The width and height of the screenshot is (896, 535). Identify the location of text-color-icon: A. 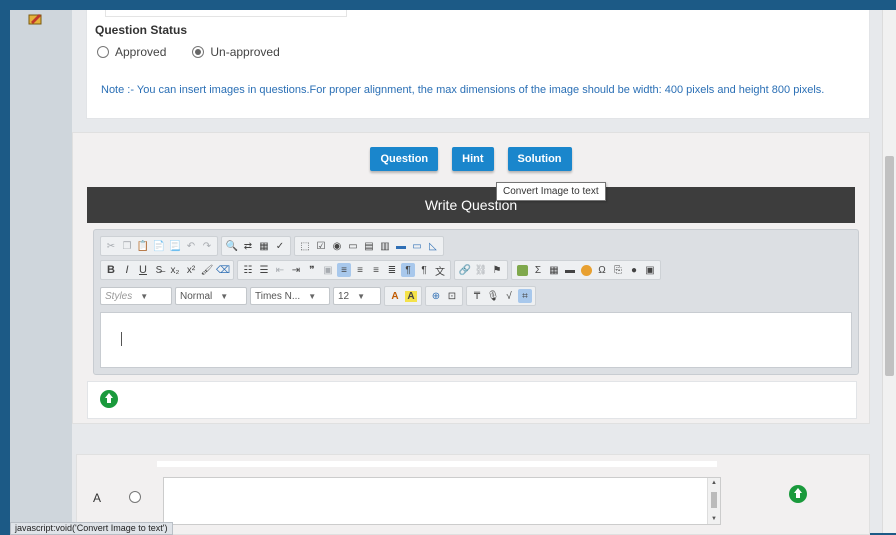
(395, 296).